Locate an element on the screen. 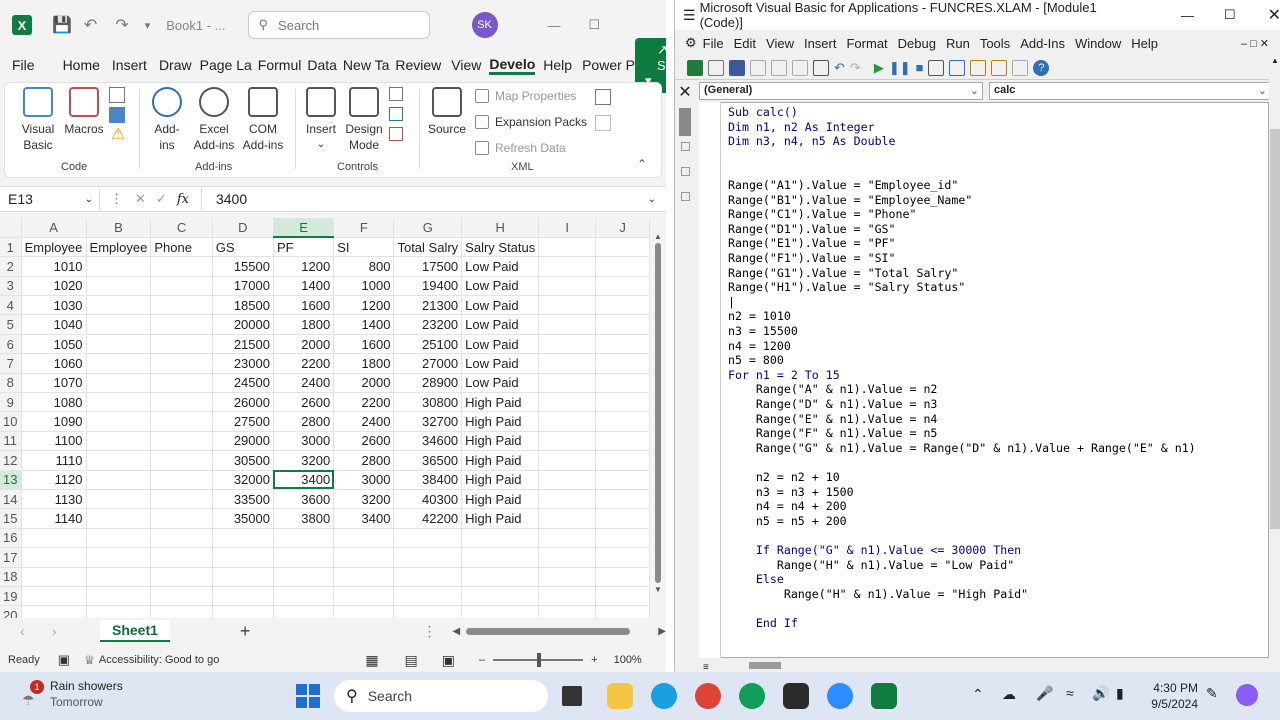  cell-c6 is located at coordinates (181, 344).